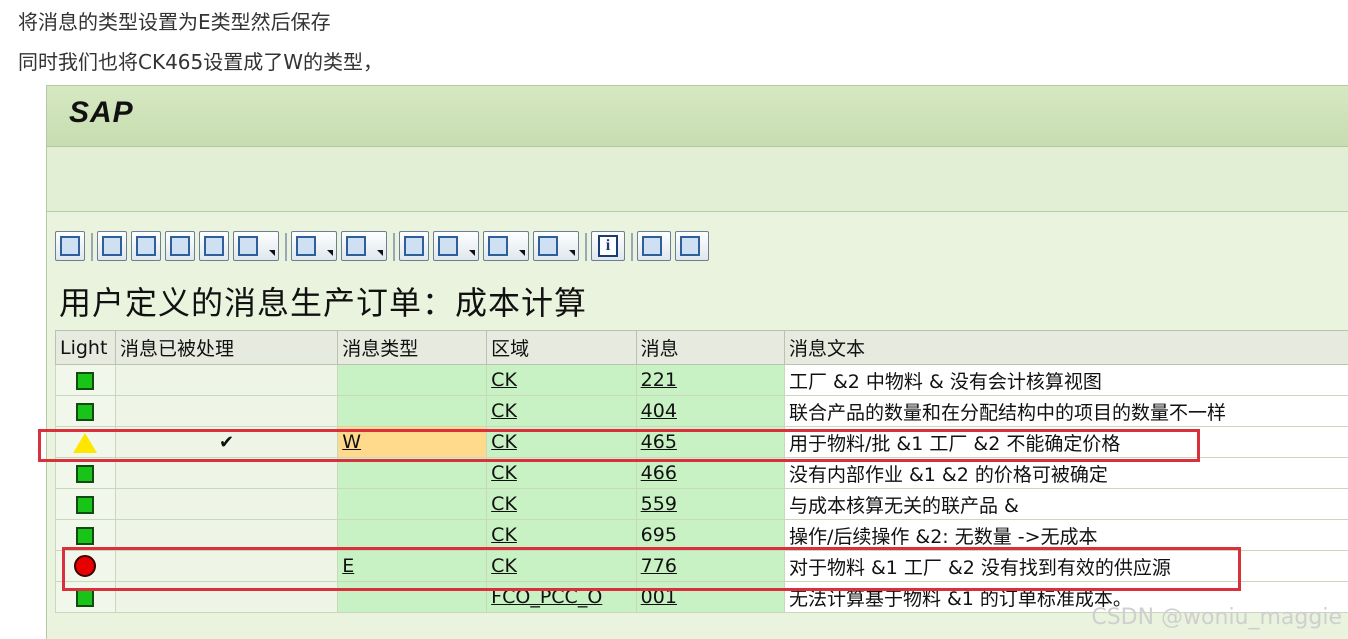  I want to click on table-row: ✔ W CK 465 用于物料/批 &1 工厂 &2 不能确定价格, so click(702, 442).